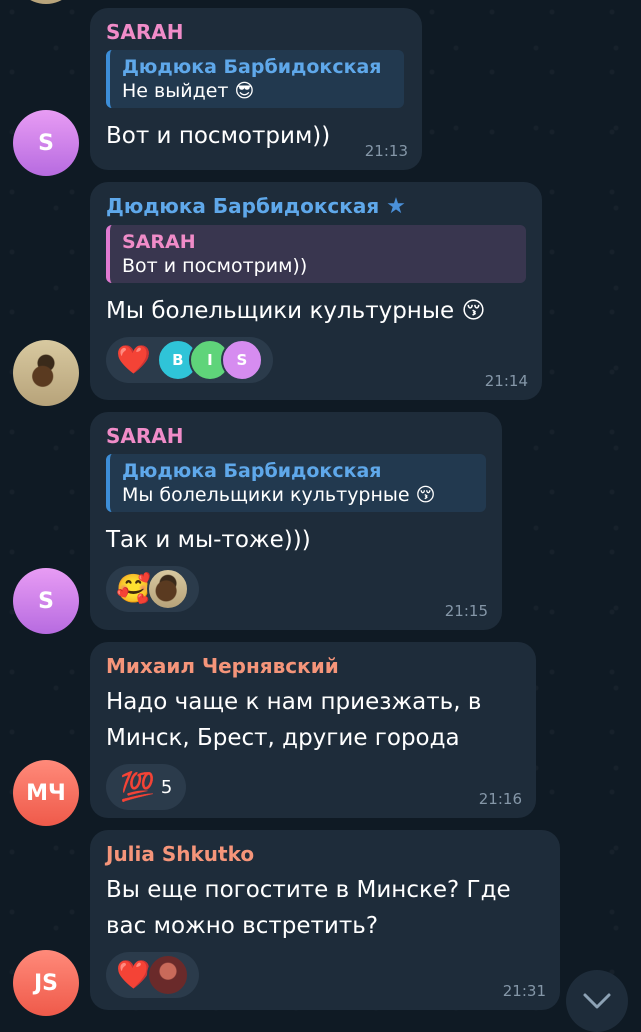  Describe the element at coordinates (325, 854) in the screenshot. I see `sender-name: Julia Shkutko` at that location.